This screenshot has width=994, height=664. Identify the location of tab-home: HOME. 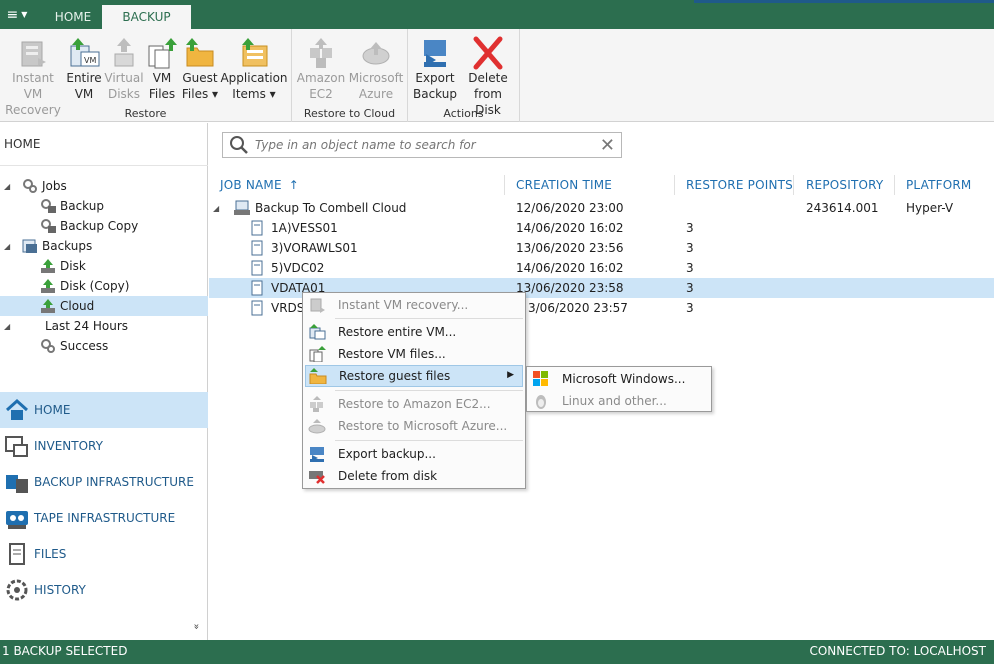
(73, 17).